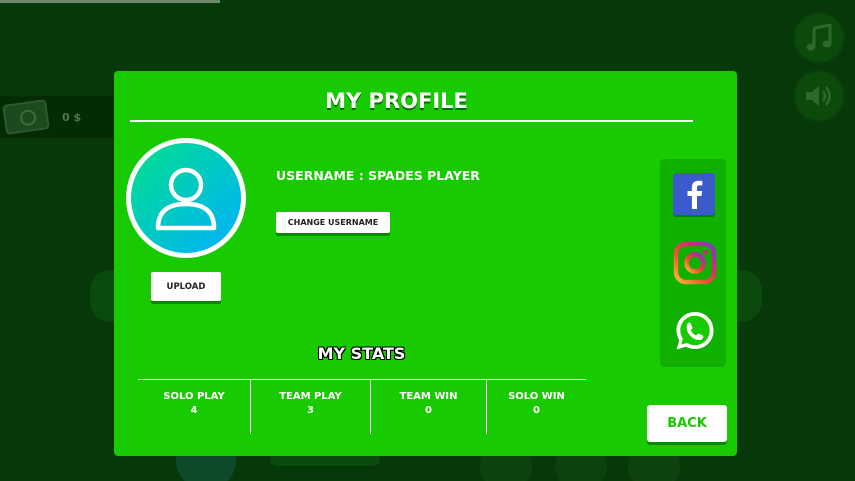 Image resolution: width=855 pixels, height=481 pixels. I want to click on avatar, so click(186, 198).